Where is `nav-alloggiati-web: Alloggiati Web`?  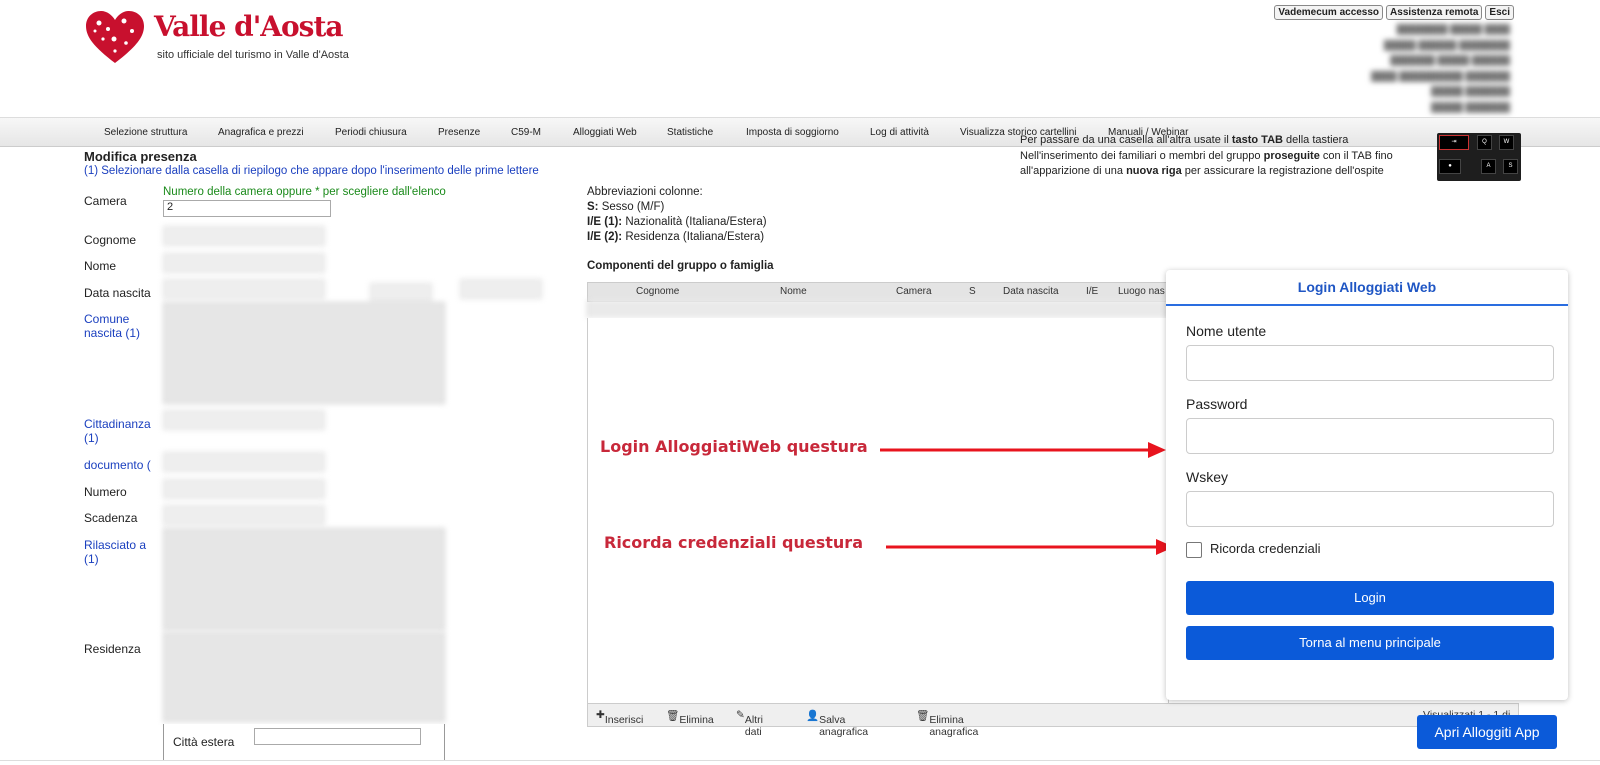
nav-alloggiati-web: Alloggiati Web is located at coordinates (605, 132).